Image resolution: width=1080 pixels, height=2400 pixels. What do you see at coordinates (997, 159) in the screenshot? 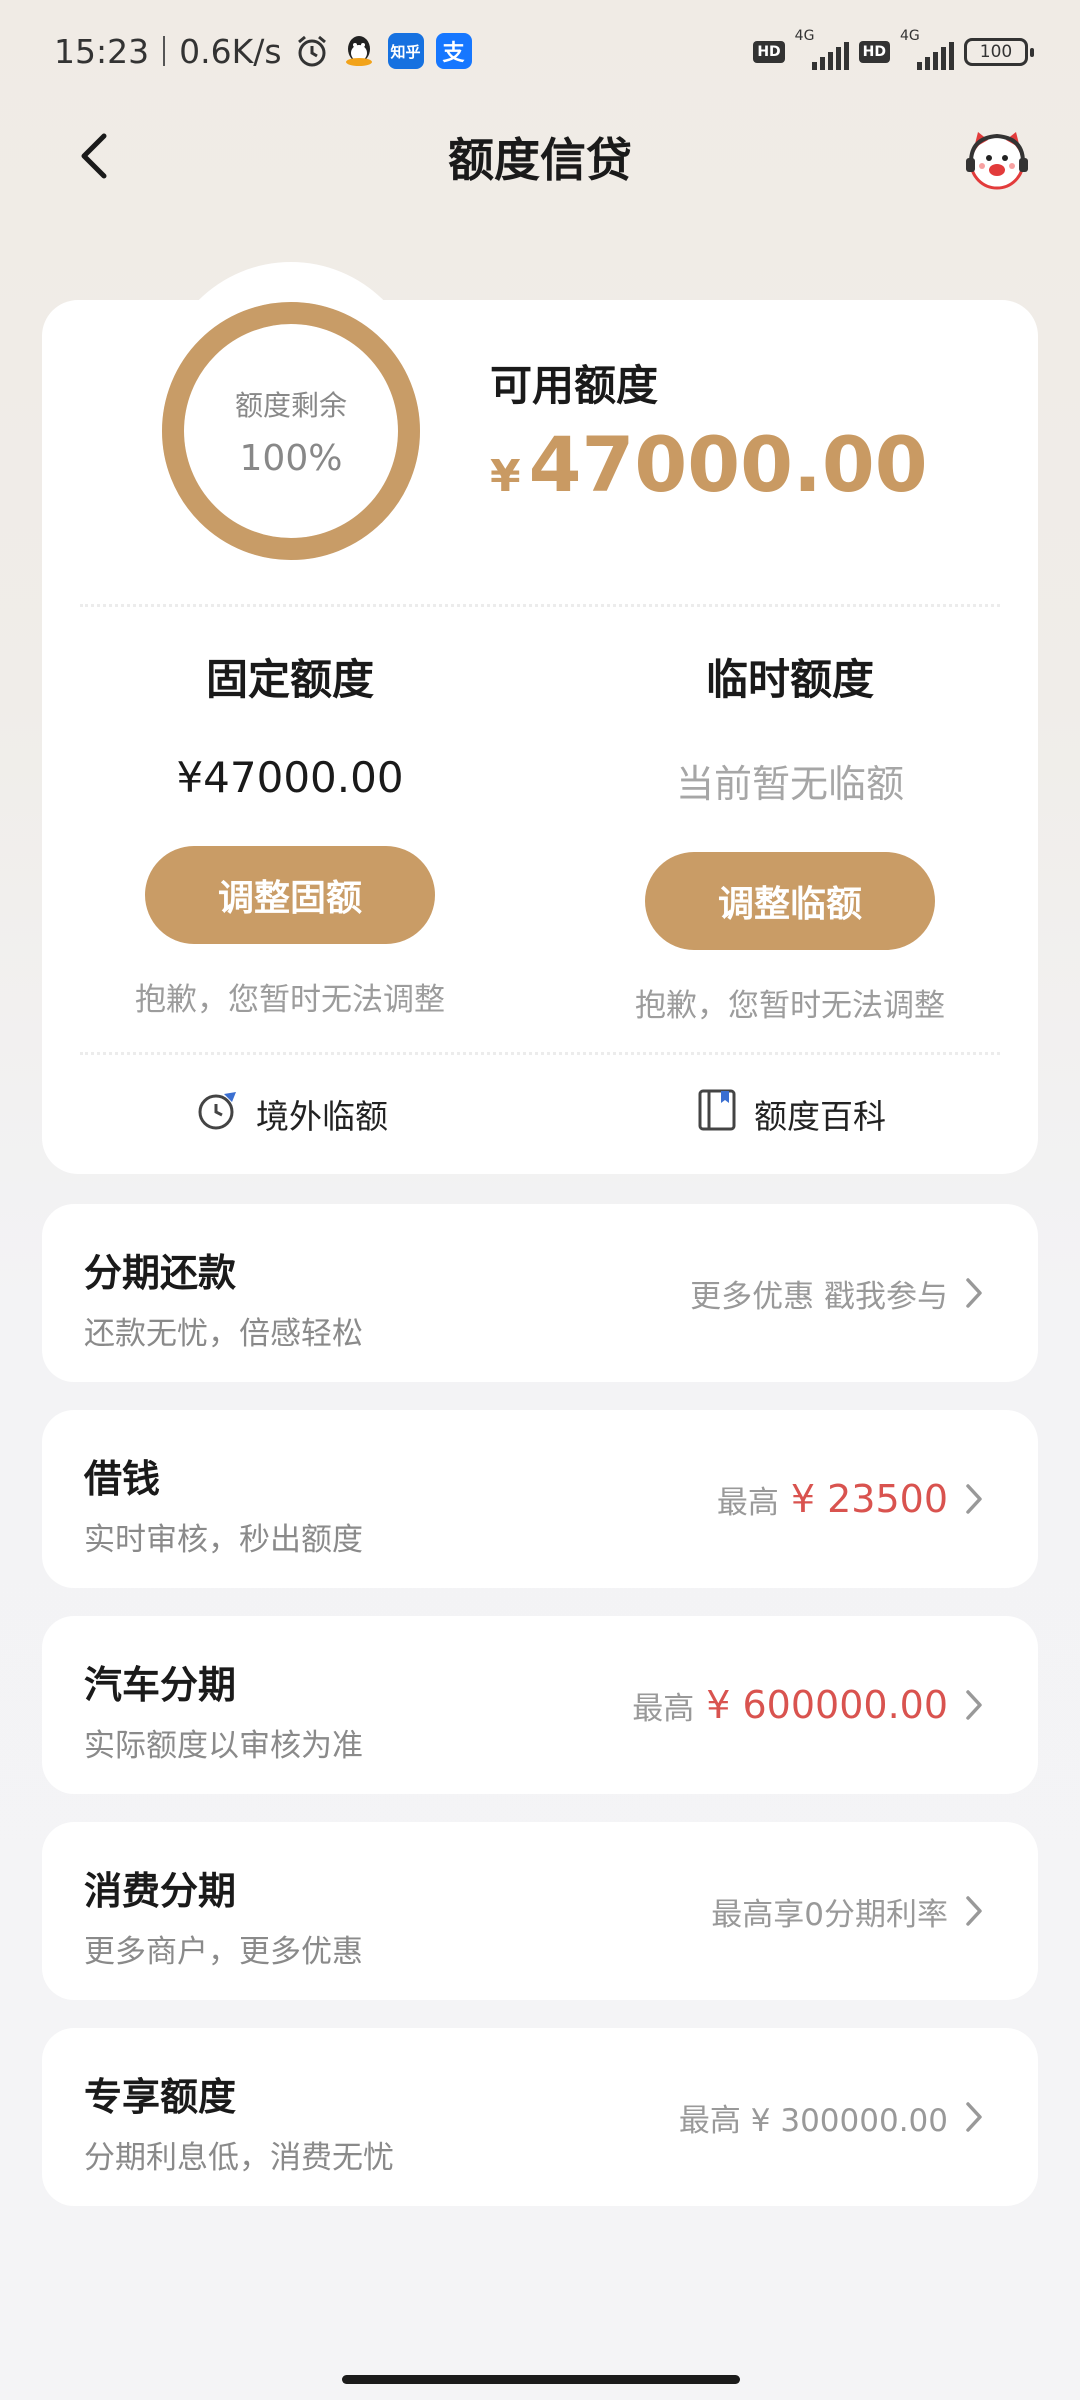
I see `customer-service-mascot-icon` at bounding box center [997, 159].